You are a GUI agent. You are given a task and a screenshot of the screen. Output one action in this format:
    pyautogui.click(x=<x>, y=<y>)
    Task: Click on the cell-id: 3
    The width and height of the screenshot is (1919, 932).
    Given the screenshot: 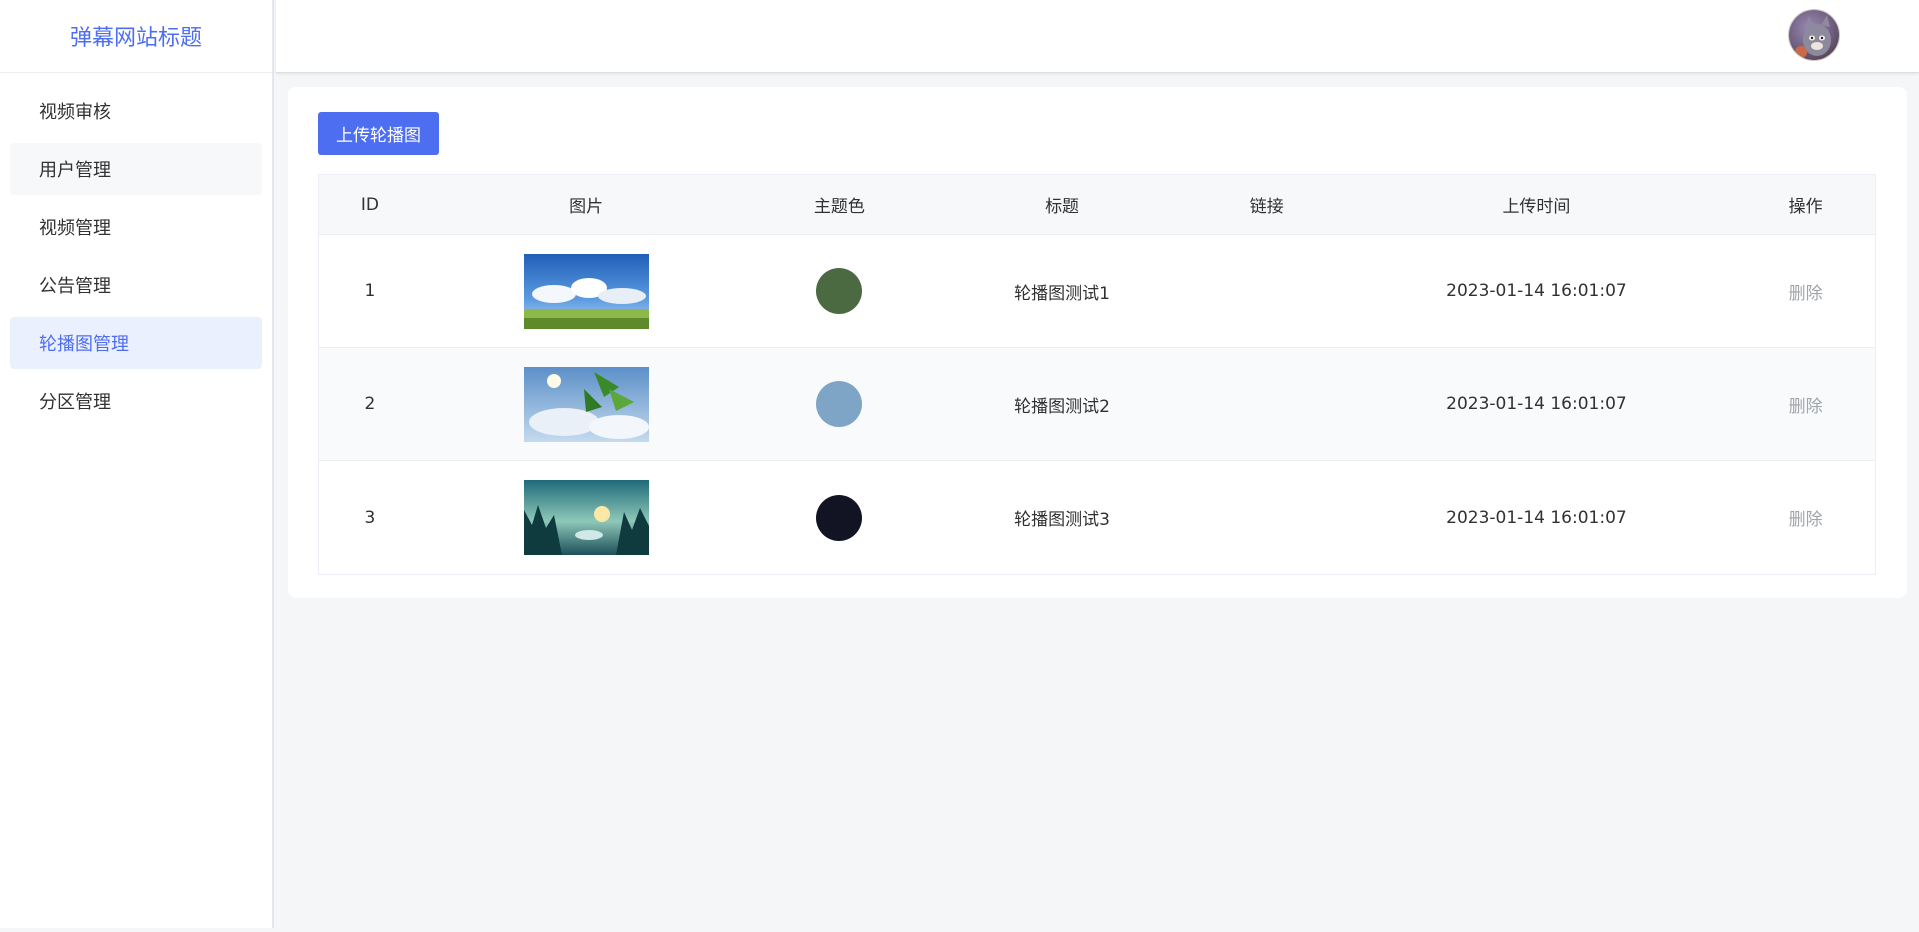 What is the action you would take?
    pyautogui.click(x=370, y=517)
    